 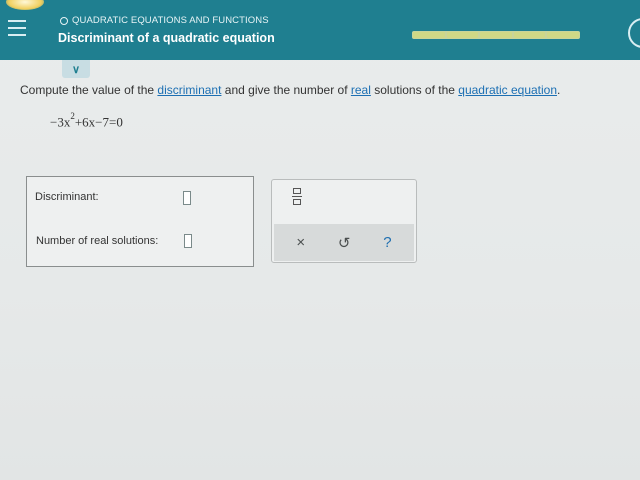 What do you see at coordinates (361, 90) in the screenshot?
I see `real-link: real` at bounding box center [361, 90].